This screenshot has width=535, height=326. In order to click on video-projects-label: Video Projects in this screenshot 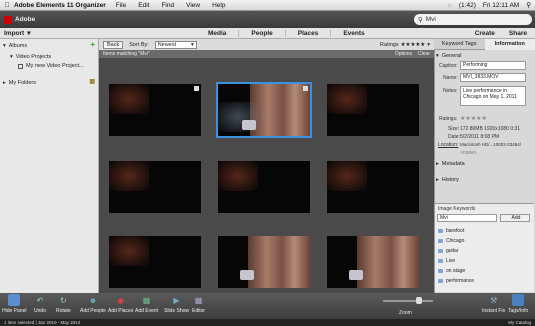, I will do `click(33, 57)`.